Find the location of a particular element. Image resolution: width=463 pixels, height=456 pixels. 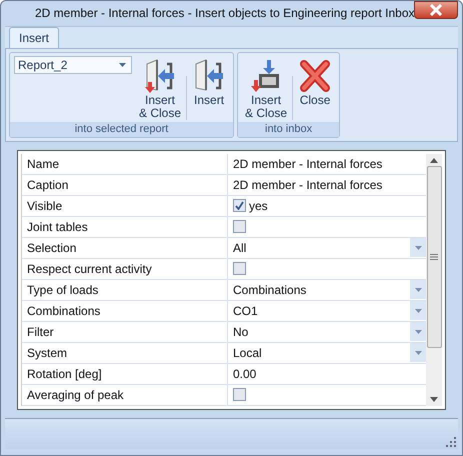

property-name: Combinations is located at coordinates (125, 310).